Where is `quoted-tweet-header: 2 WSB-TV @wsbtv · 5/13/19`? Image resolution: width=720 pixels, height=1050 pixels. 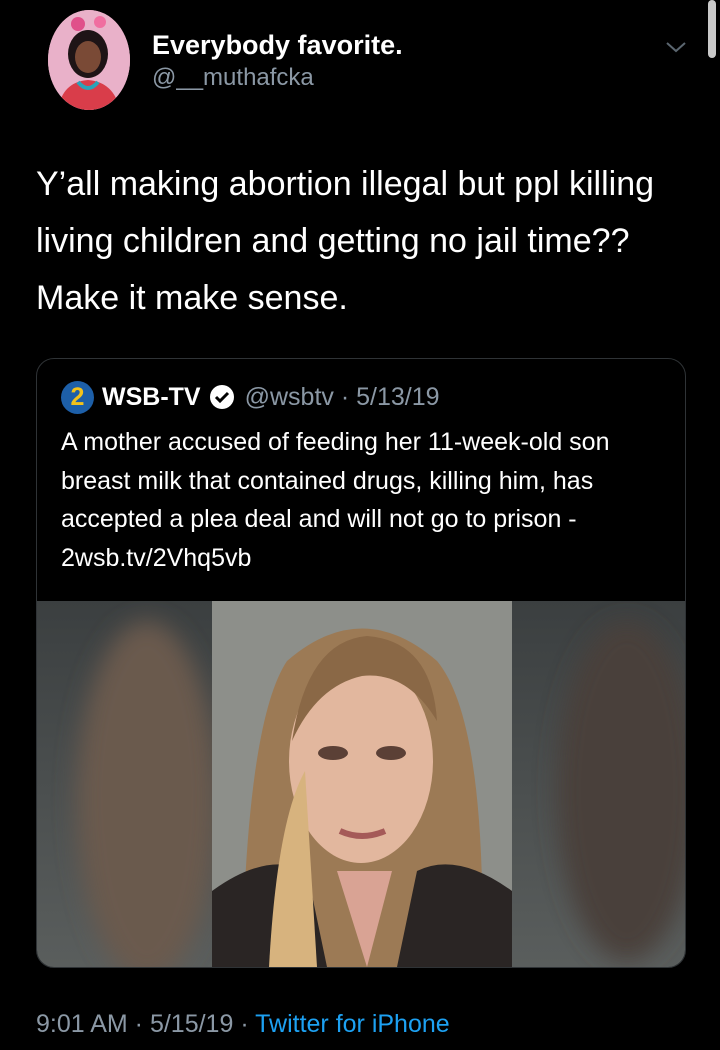 quoted-tweet-header: 2 WSB-TV @wsbtv · 5/13/19 is located at coordinates (250, 397).